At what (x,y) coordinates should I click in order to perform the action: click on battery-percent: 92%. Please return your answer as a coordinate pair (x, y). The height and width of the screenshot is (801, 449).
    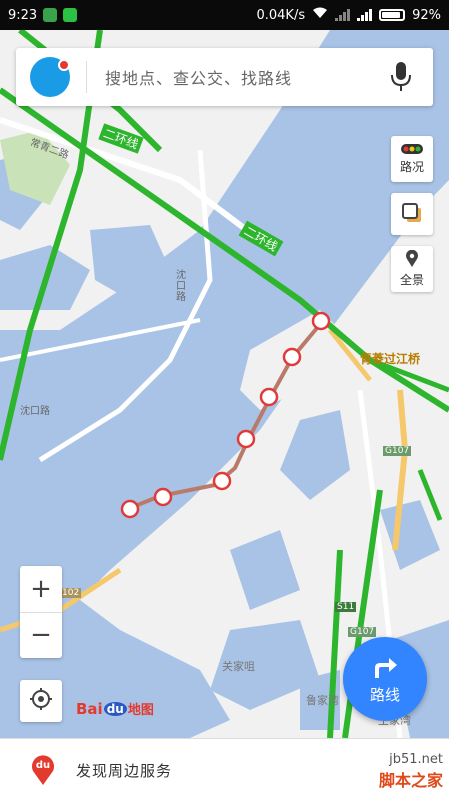
    Looking at the image, I should click on (426, 15).